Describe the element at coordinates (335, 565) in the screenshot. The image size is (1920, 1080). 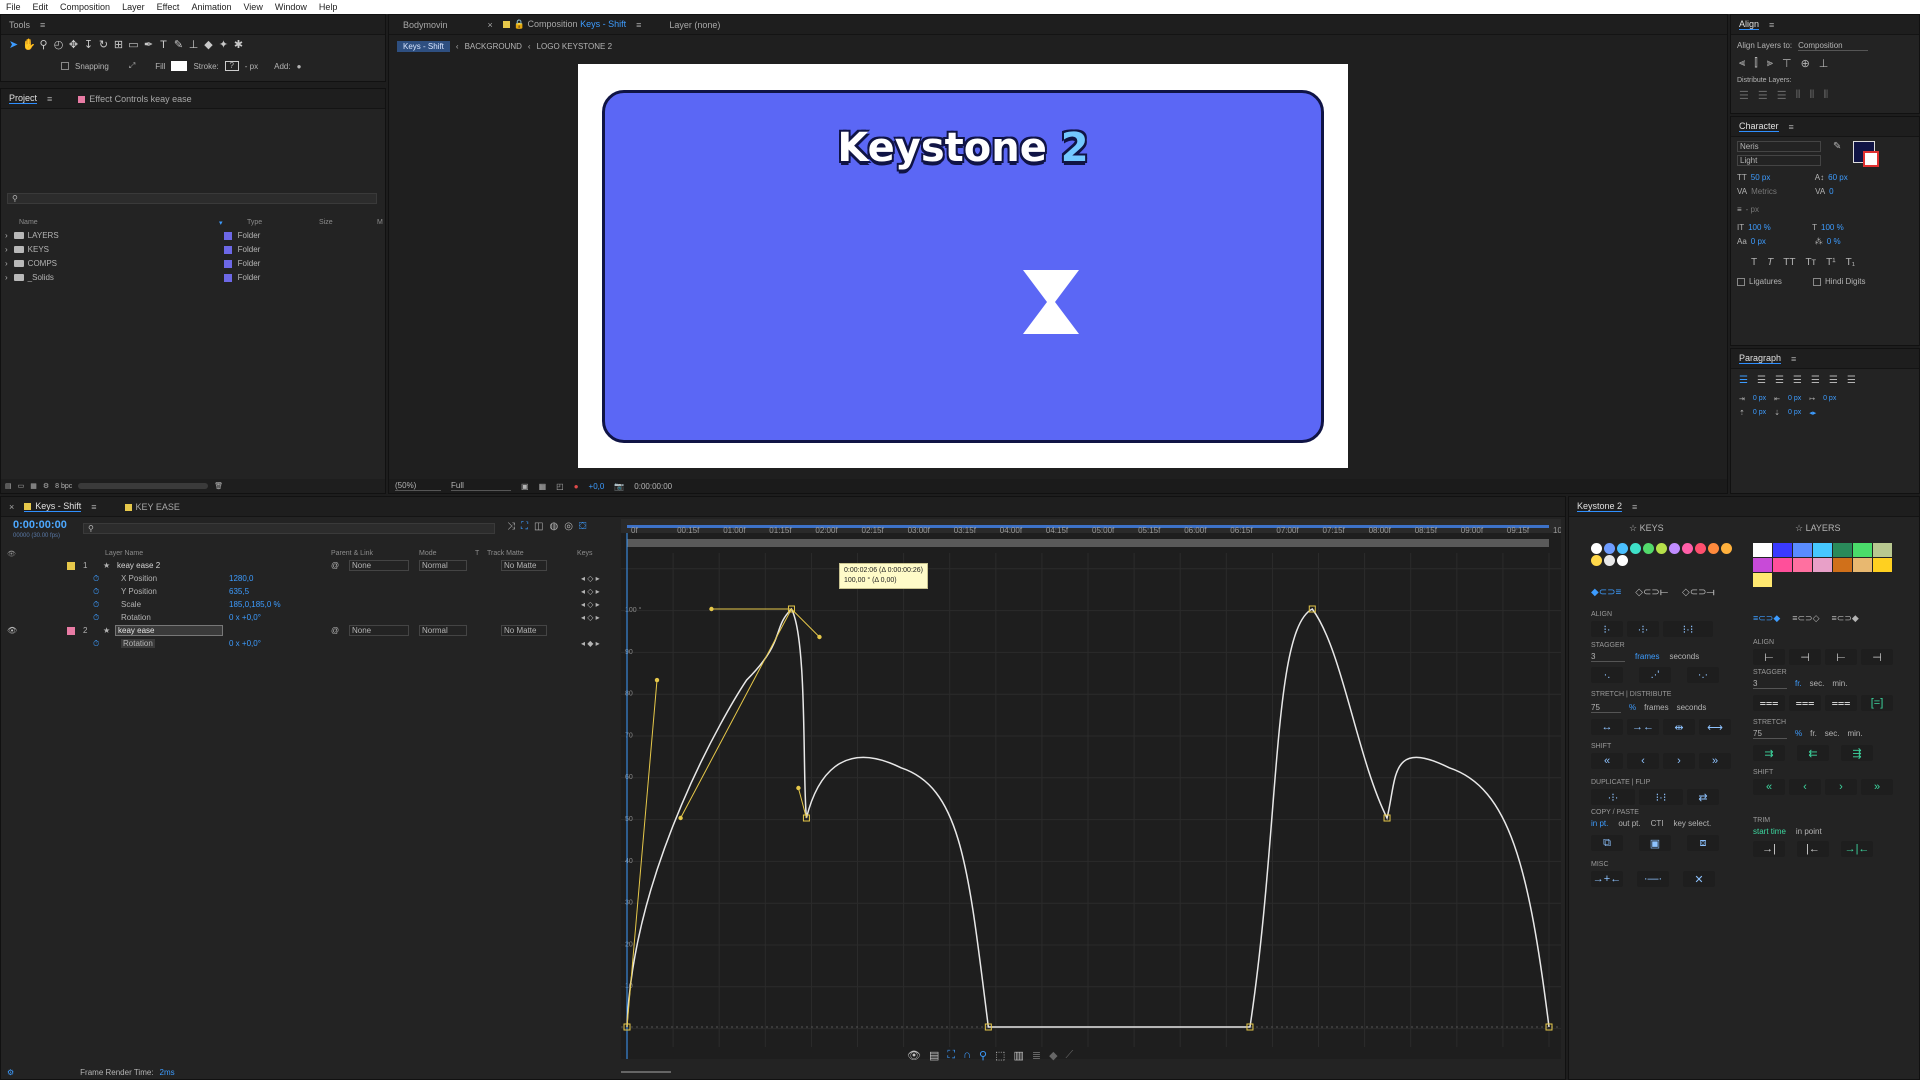
I see `parent-pickwhip-icon: @` at that location.